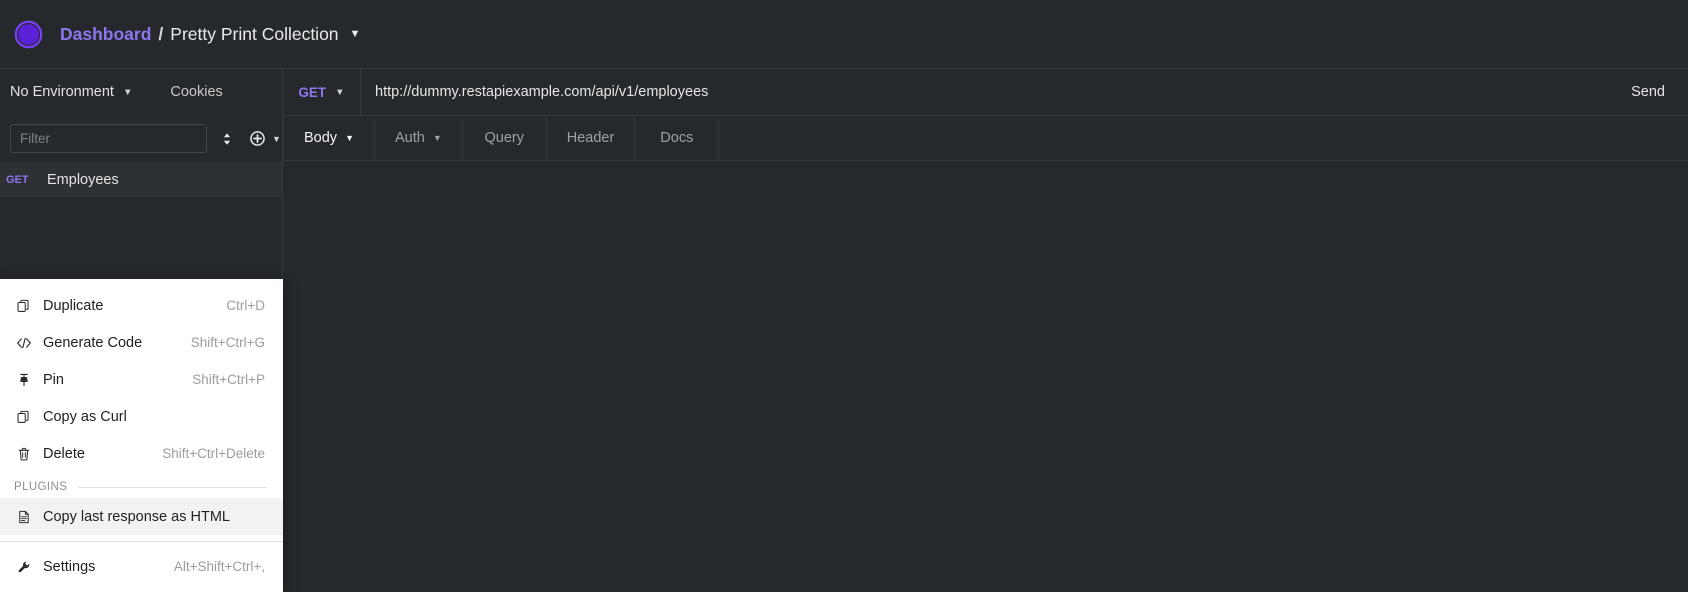 Image resolution: width=1688 pixels, height=592 pixels. What do you see at coordinates (141, 541) in the screenshot?
I see `menu-divider` at bounding box center [141, 541].